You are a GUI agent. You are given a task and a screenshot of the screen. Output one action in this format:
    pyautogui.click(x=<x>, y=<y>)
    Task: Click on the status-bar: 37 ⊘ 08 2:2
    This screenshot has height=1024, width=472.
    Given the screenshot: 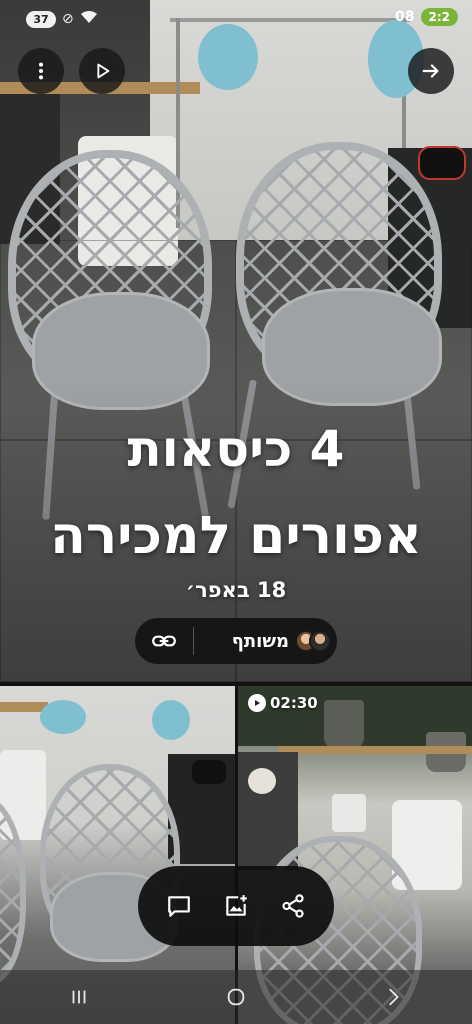 What is the action you would take?
    pyautogui.click(x=236, y=19)
    